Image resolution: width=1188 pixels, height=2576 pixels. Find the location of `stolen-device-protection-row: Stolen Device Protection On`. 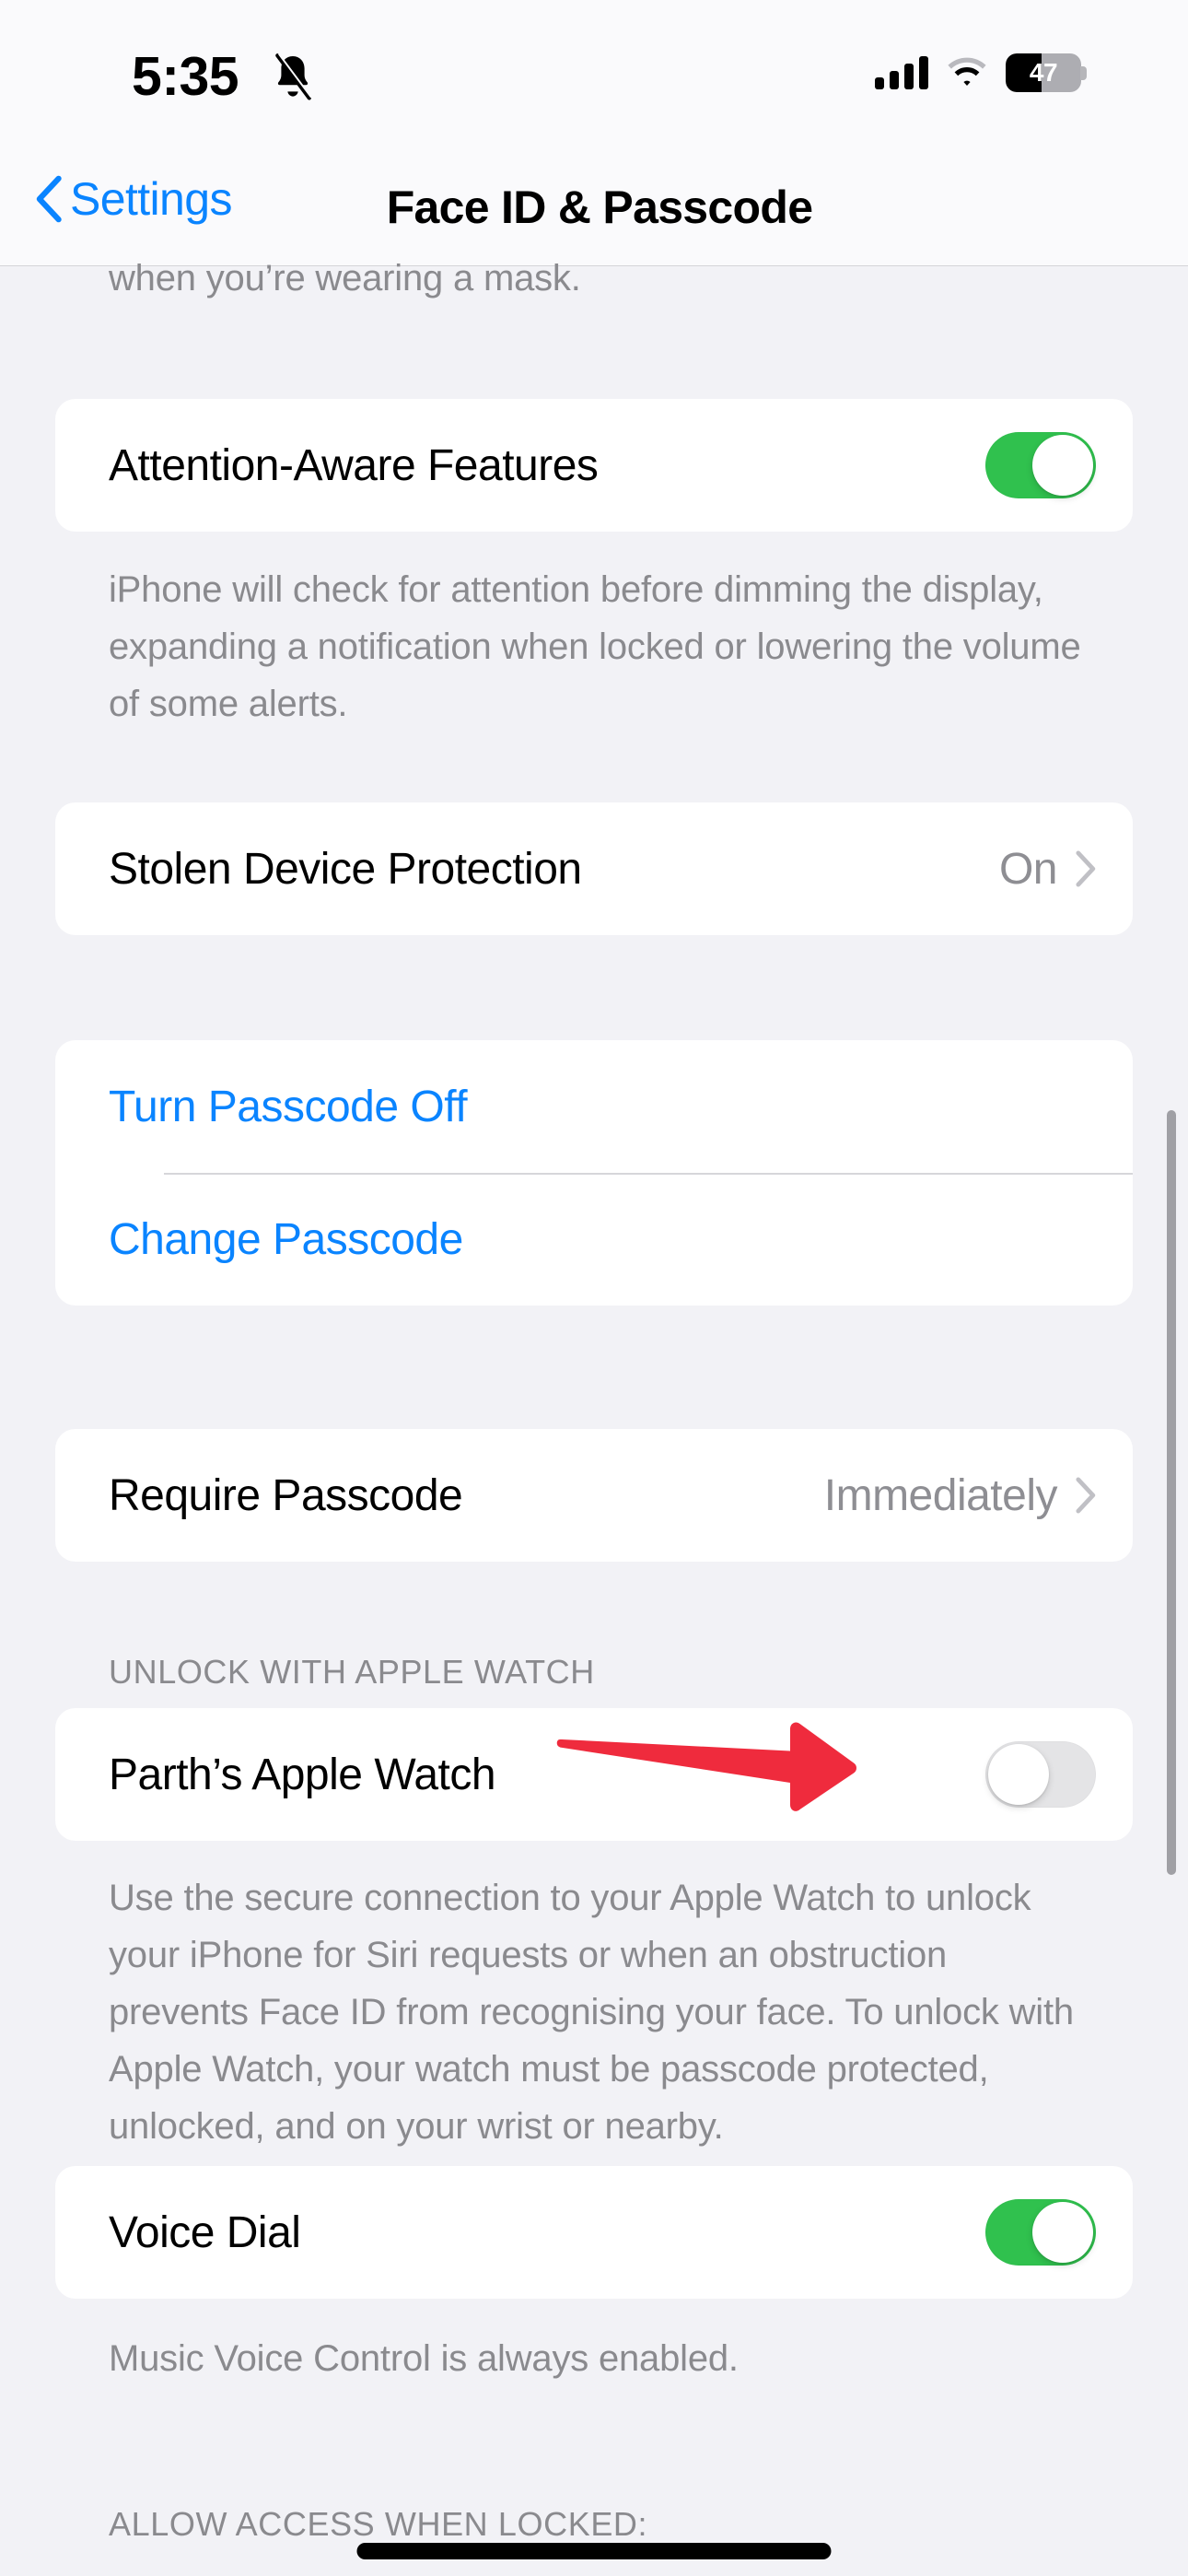

stolen-device-protection-row: Stolen Device Protection On is located at coordinates (594, 868).